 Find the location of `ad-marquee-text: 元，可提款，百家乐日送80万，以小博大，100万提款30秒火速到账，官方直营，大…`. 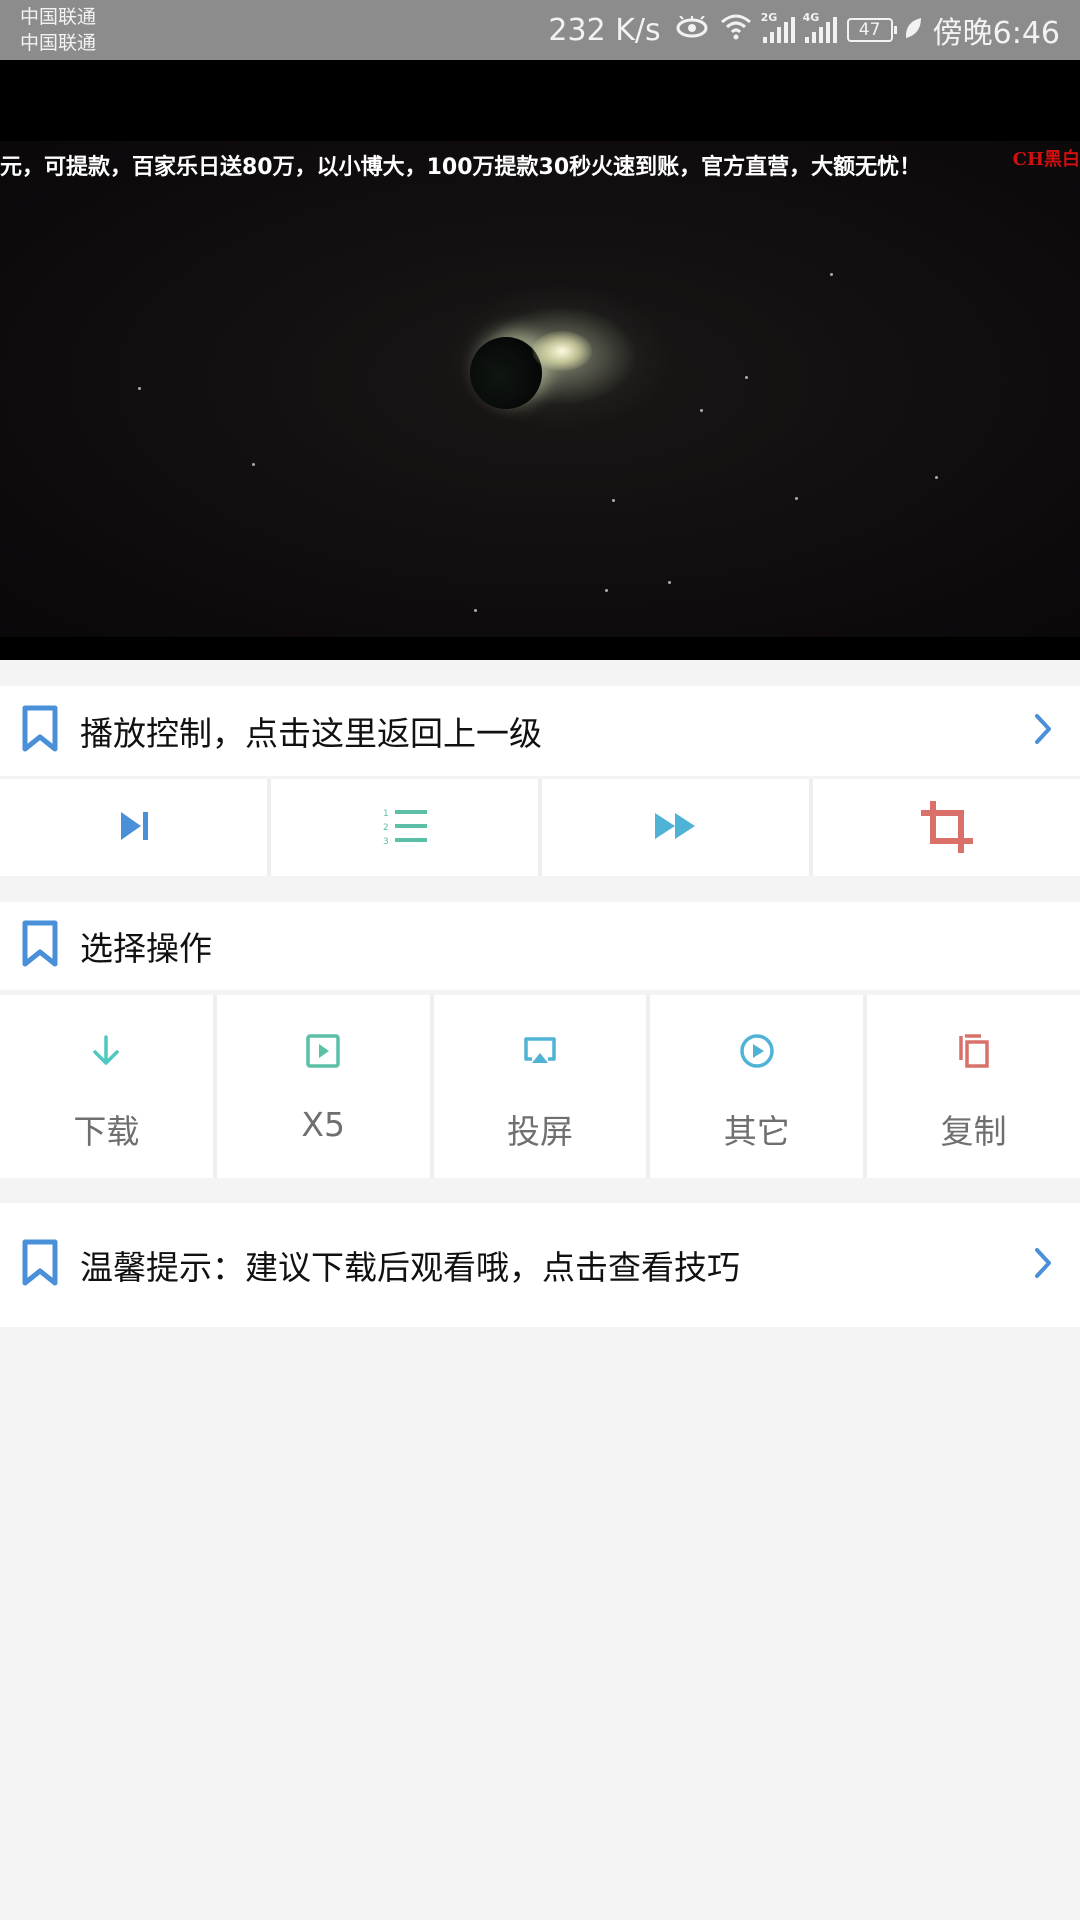

ad-marquee-text: 元，可提款，百家乐日送80万，以小博大，100万提款30秒火速到账，官方直营，大… is located at coordinates (461, 167).